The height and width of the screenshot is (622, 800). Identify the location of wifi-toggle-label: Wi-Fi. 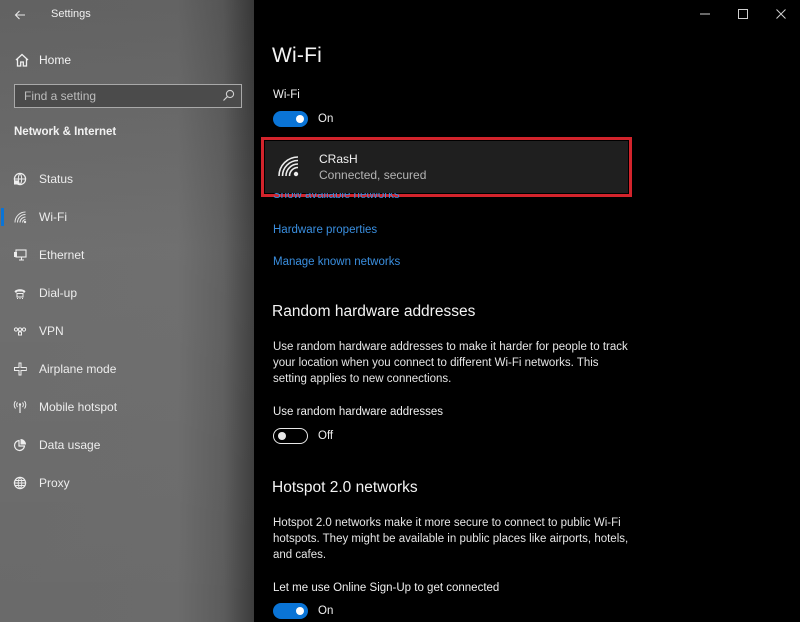
(286, 95).